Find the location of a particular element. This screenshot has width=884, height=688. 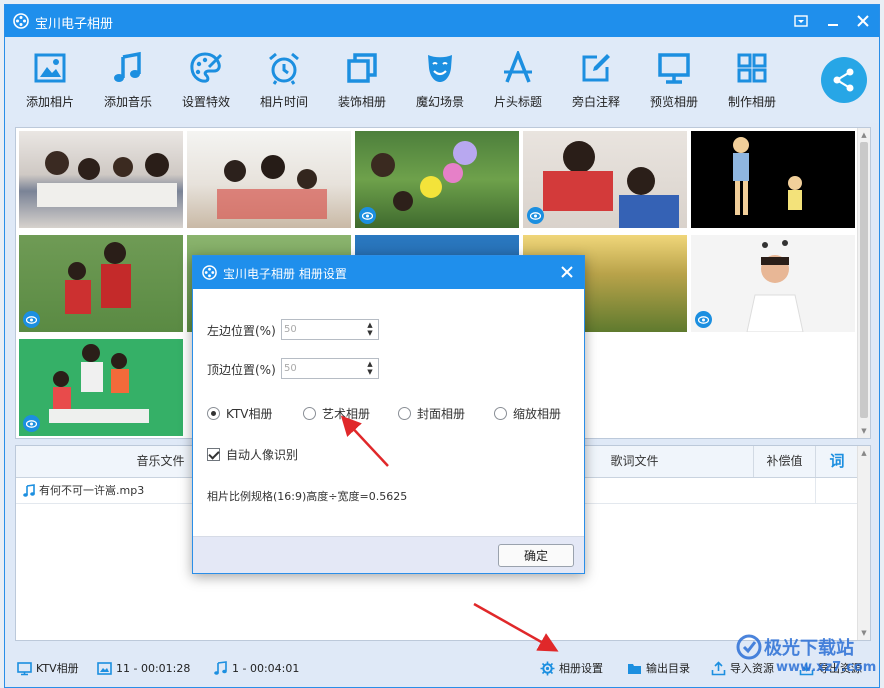

watermark-text: 极光下载站 is located at coordinates (809, 648).